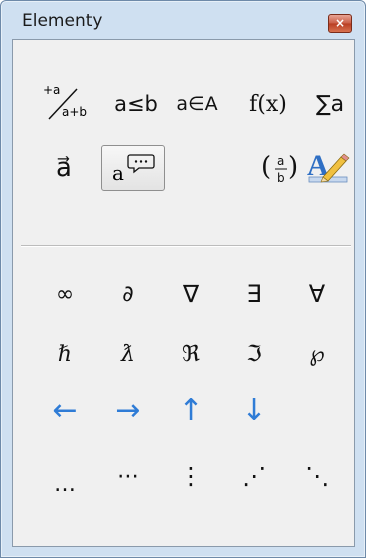  I want to click on speech-bubble-icon, so click(141, 164).